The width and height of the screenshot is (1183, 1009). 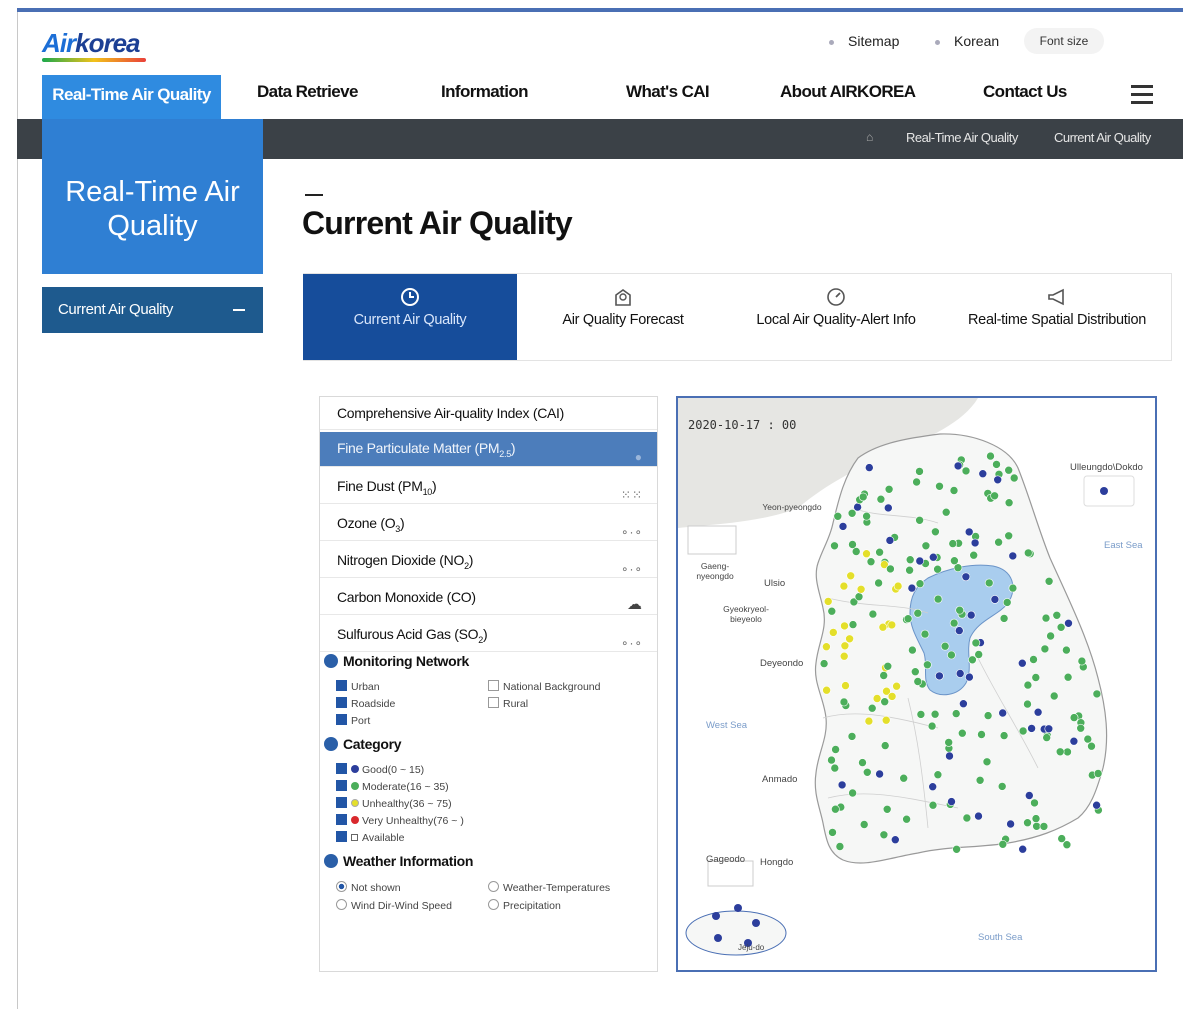 I want to click on pollutant-co: Carbon Monoxide (CO) ☁, so click(x=488, y=597).